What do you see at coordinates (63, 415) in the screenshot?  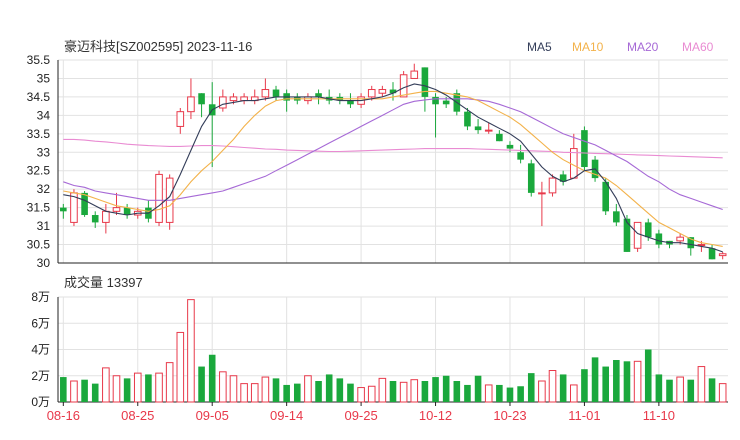 I see `x-tick-label: 08-16` at bounding box center [63, 415].